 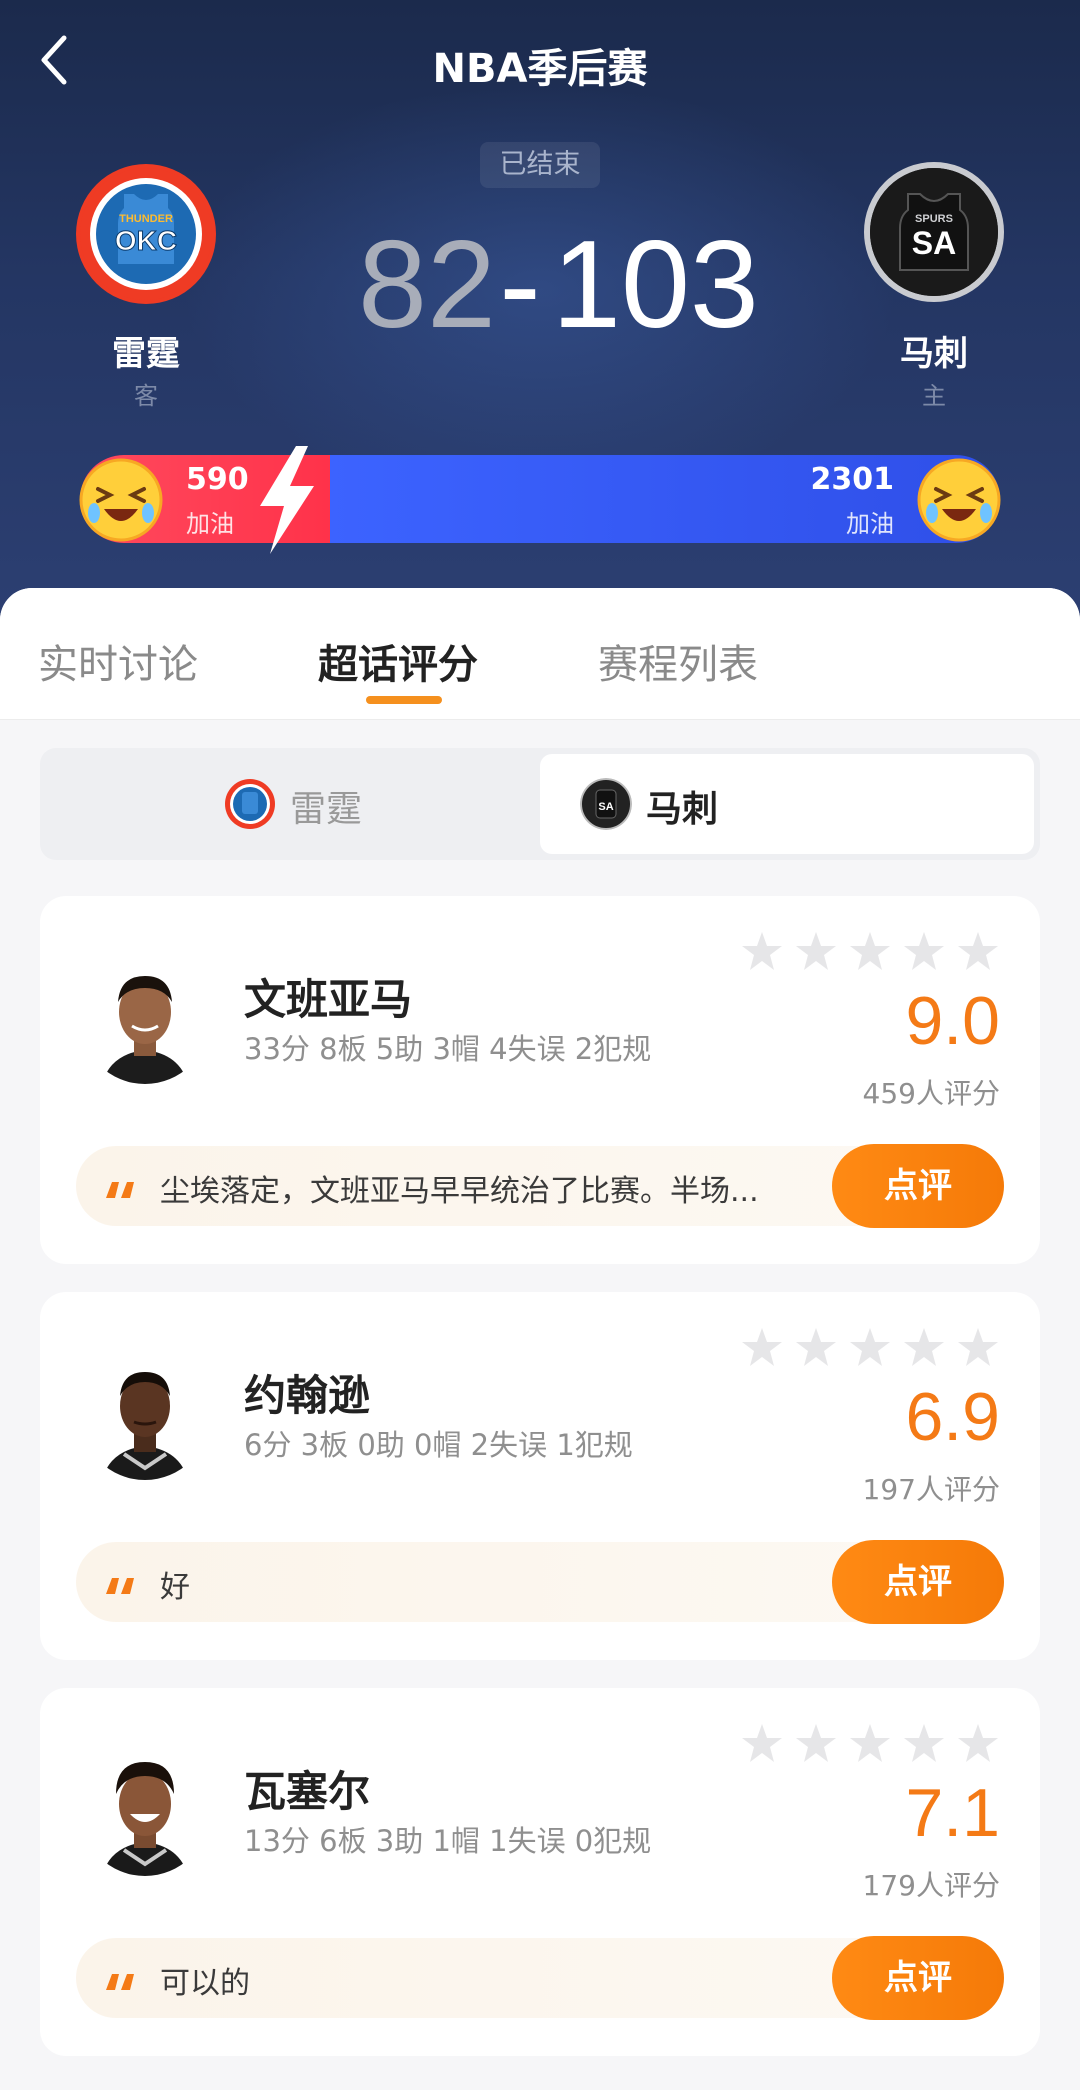 What do you see at coordinates (540, 165) in the screenshot?
I see `match-status-badge: 已结束` at bounding box center [540, 165].